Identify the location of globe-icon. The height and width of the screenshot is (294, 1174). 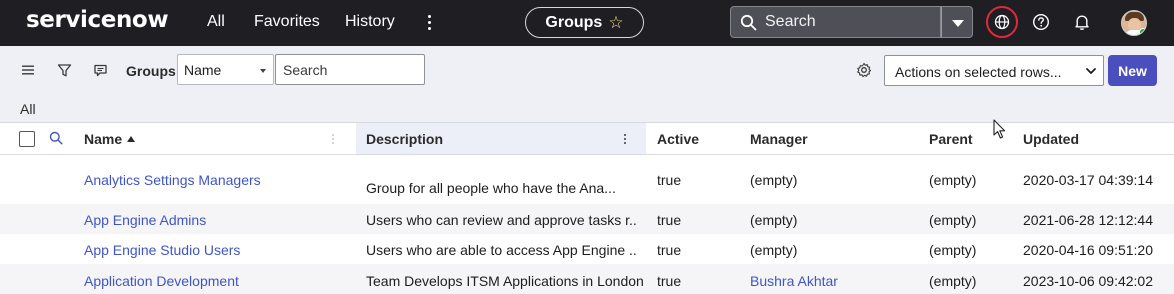
(1002, 22).